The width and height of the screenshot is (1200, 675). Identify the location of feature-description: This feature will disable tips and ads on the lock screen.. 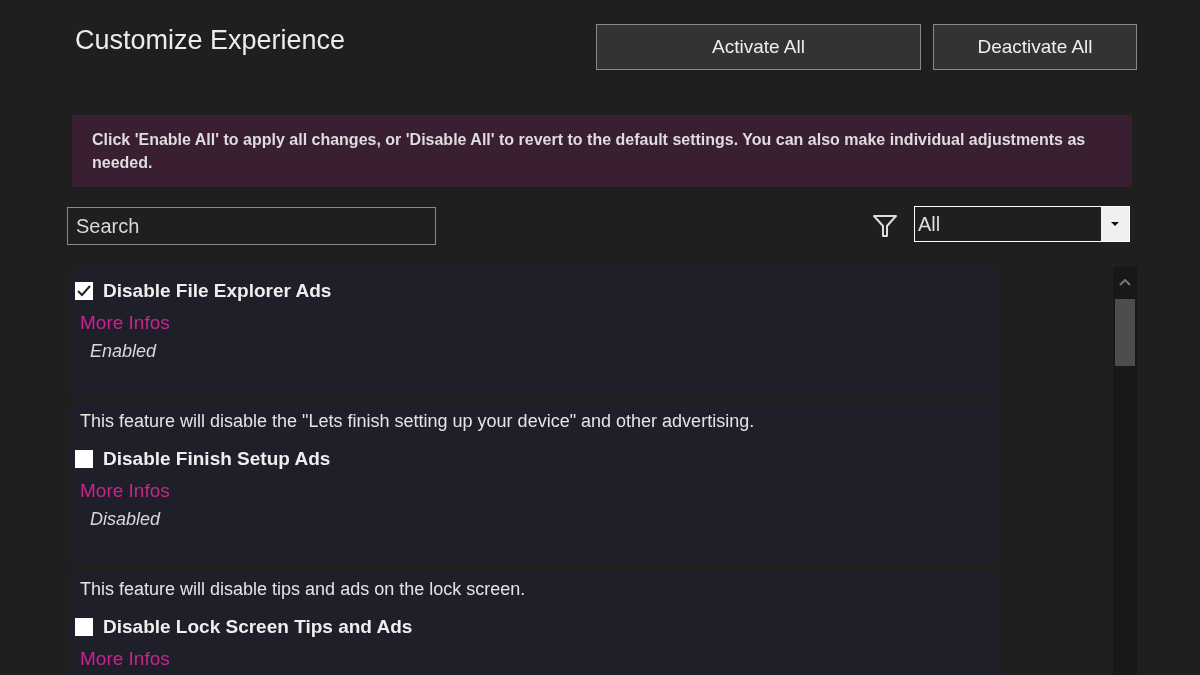
(303, 589).